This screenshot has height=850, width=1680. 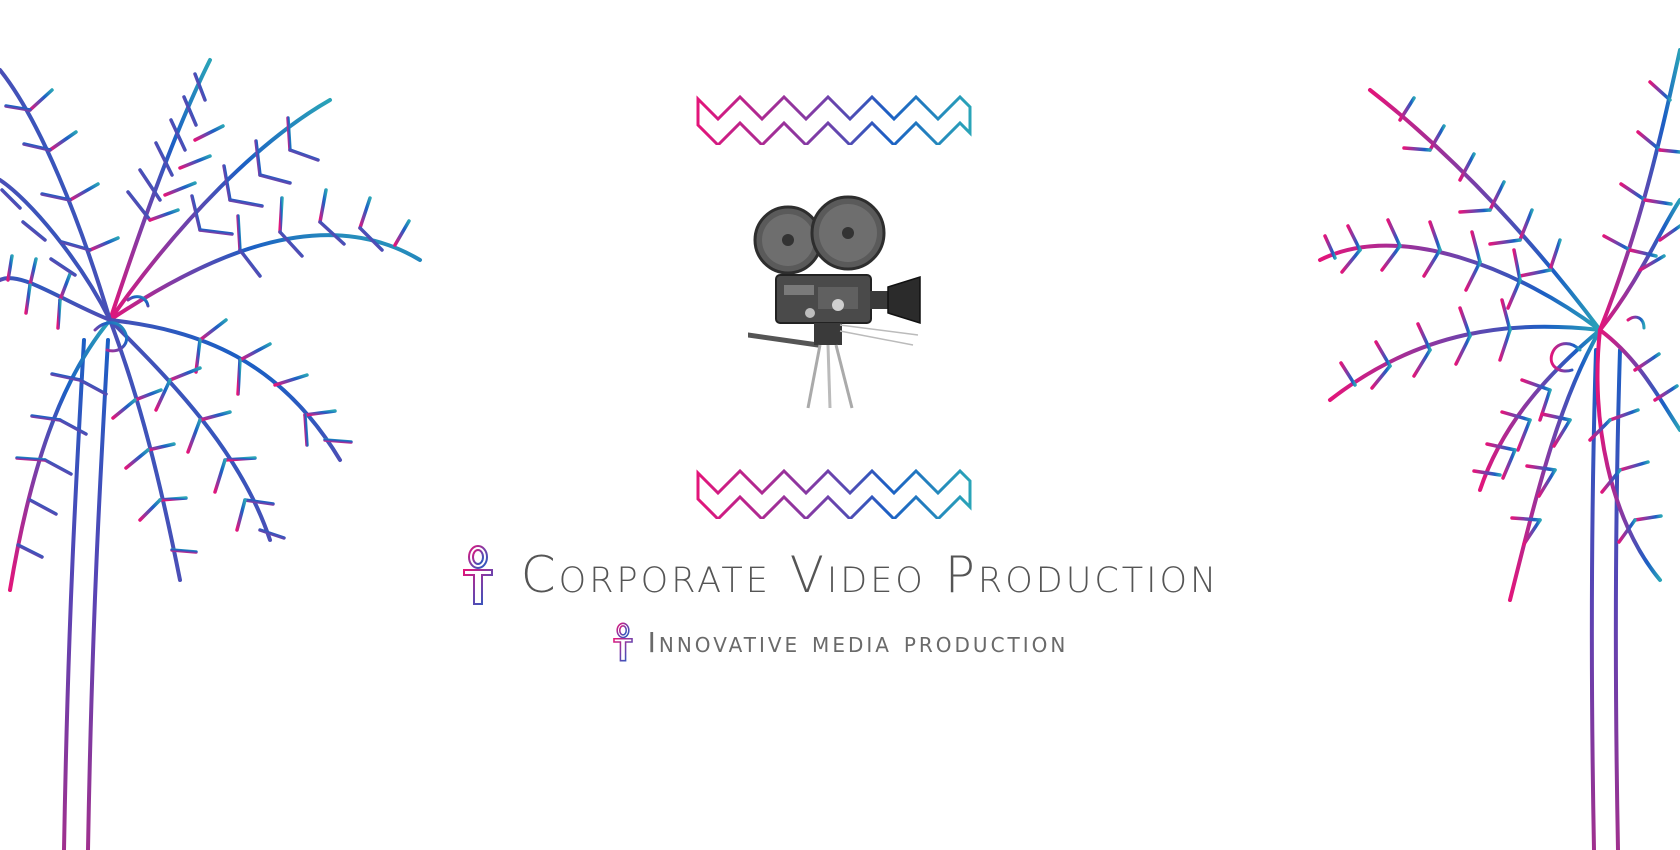 What do you see at coordinates (834, 119) in the screenshot?
I see `zigzag-divider-top` at bounding box center [834, 119].